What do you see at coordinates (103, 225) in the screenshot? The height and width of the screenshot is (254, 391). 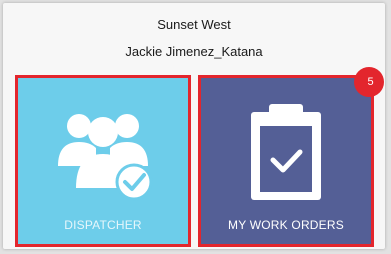 I see `dispatcher-label: DISPATCHER` at bounding box center [103, 225].